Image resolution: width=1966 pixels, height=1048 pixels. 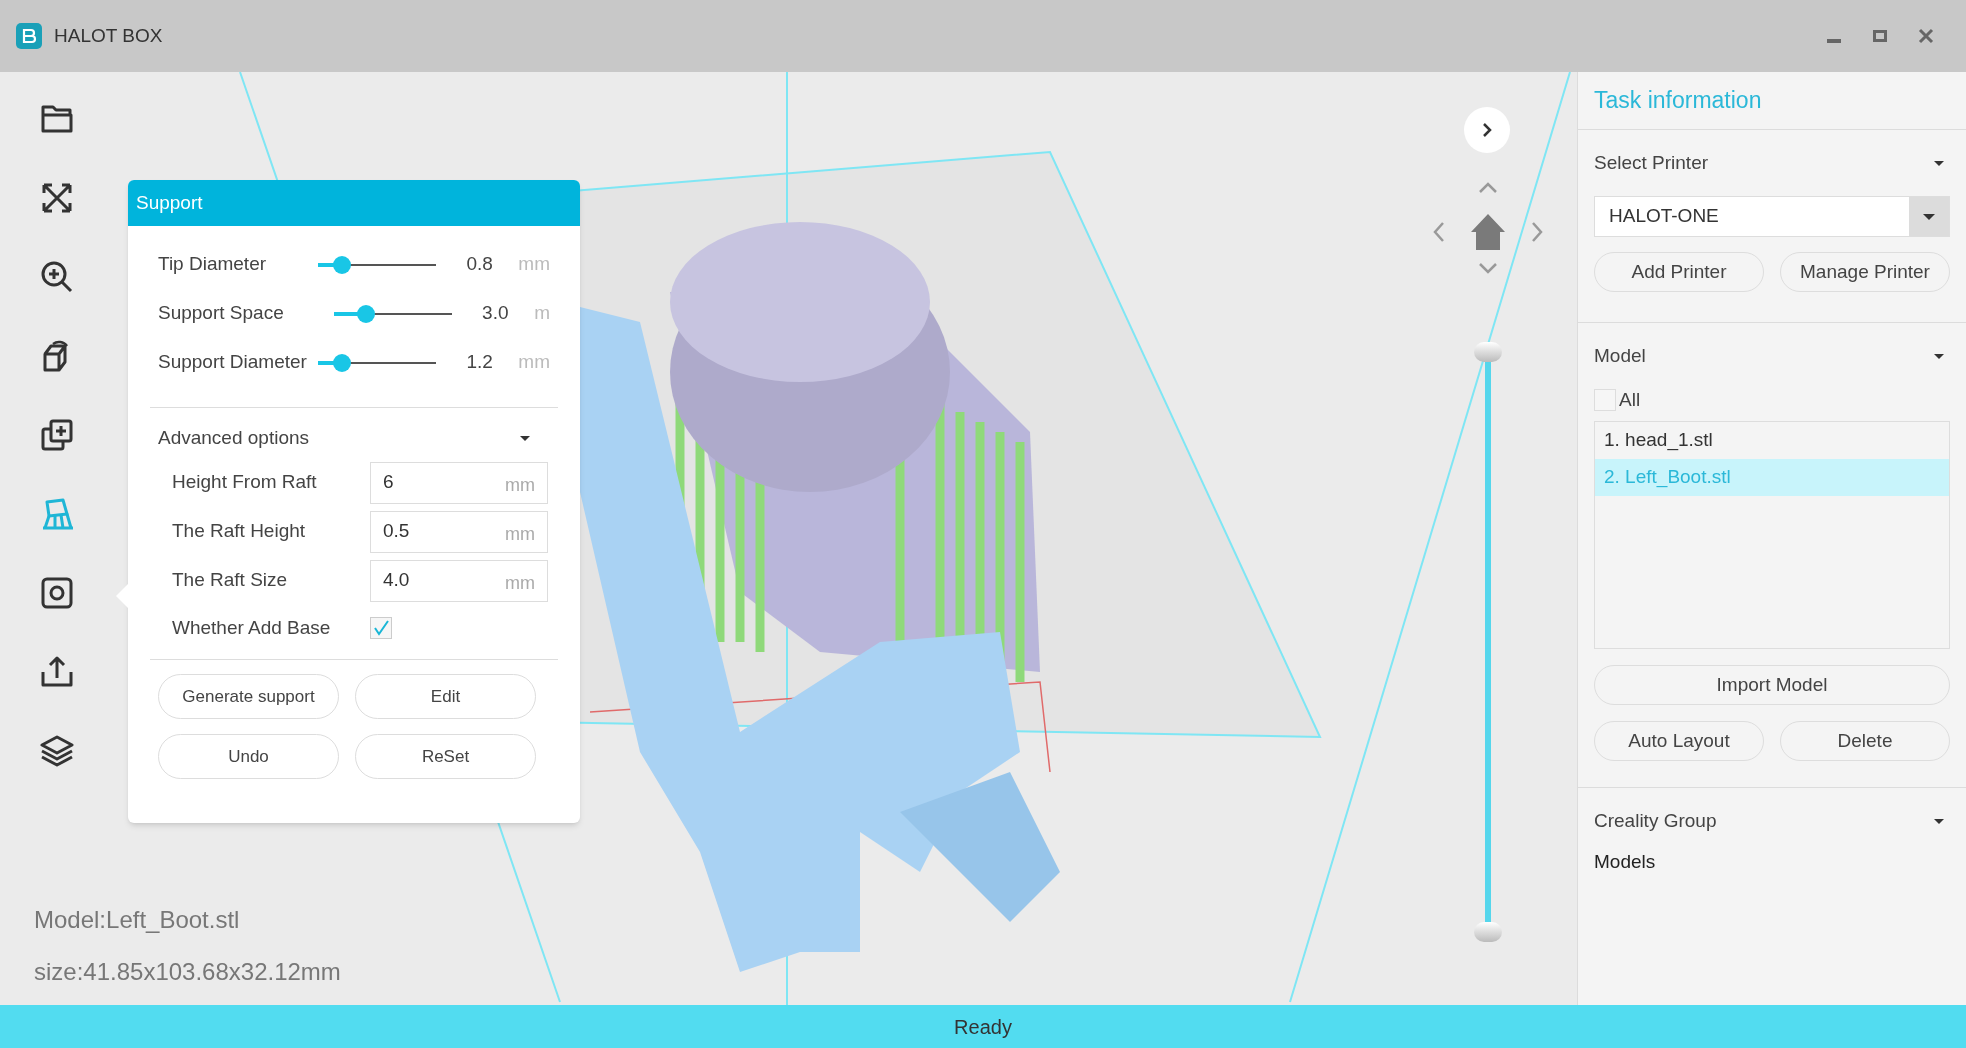 I want to click on slider-label: Support Space, so click(x=221, y=313).